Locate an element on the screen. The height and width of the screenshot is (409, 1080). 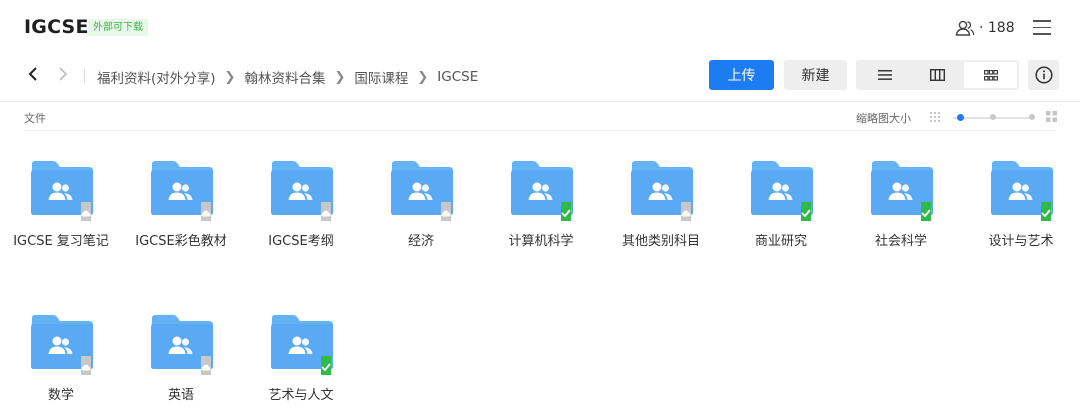
breadcrumb-item: 福利资料(对外分享) is located at coordinates (156, 77).